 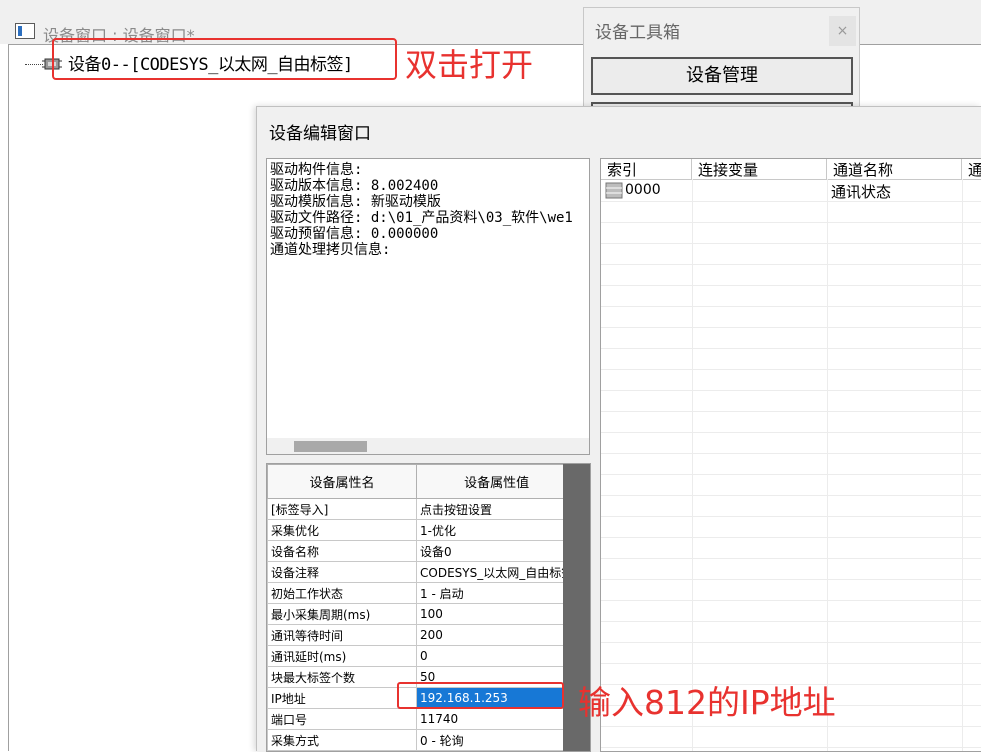 I want to click on table-row: 采集方式 0 - 轮询, so click(x=422, y=740).